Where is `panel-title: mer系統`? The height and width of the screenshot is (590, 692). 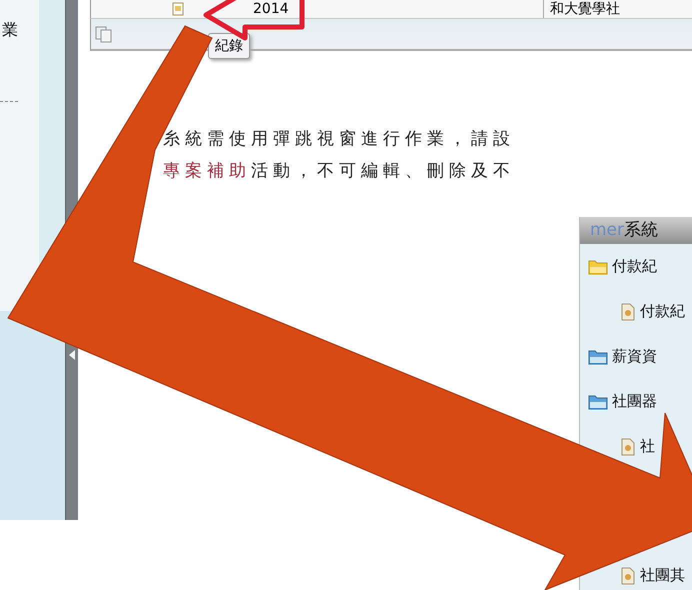
panel-title: mer系統 is located at coordinates (636, 230).